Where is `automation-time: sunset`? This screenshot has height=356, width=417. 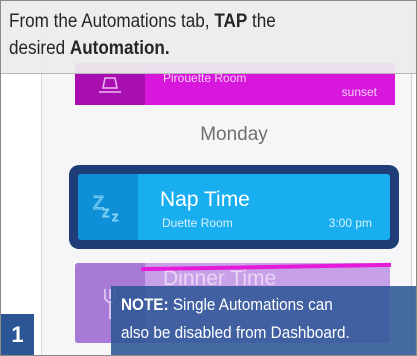 automation-time: sunset is located at coordinates (359, 92).